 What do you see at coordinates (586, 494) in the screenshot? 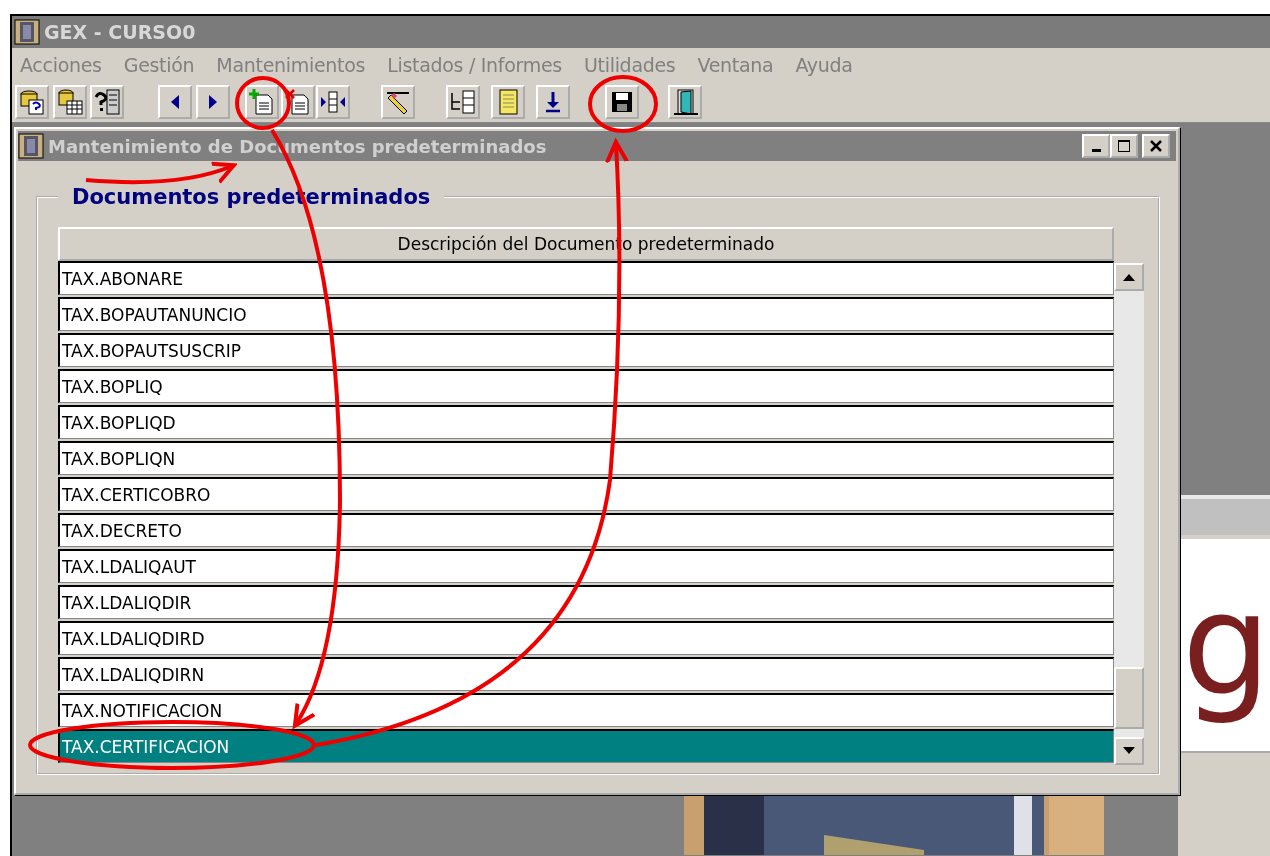
I see `list-row: TAX.CERTICOBRO` at bounding box center [586, 494].